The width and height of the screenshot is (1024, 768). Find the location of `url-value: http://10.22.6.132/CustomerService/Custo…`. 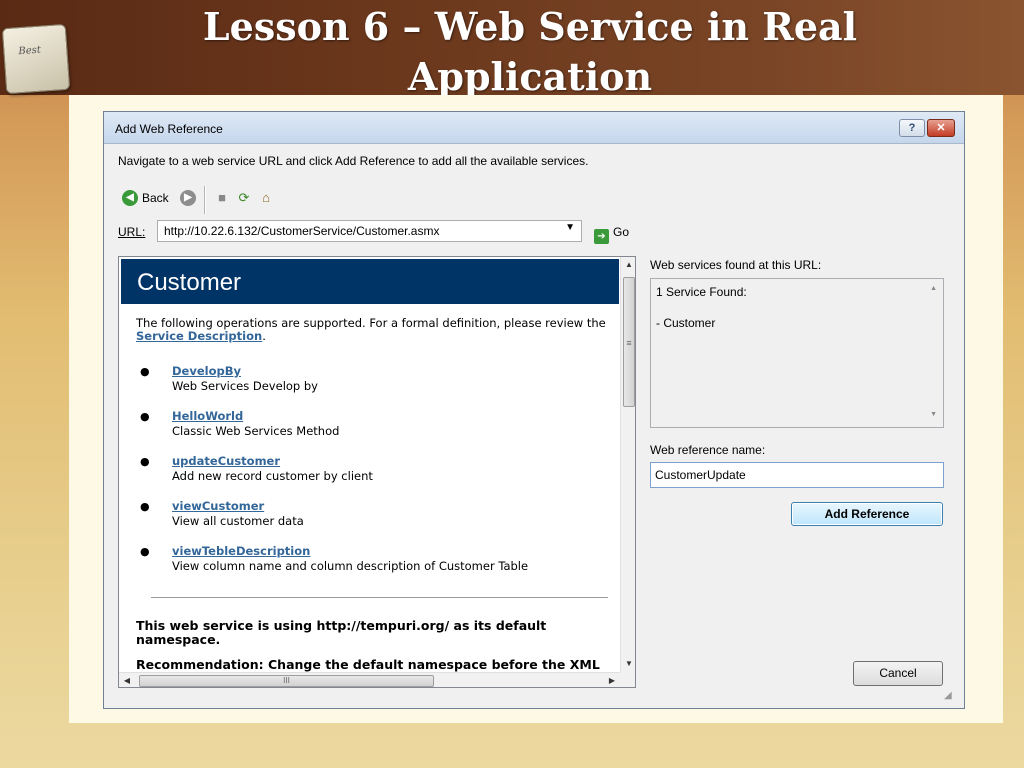

url-value: http://10.22.6.132/CustomerService/Custo… is located at coordinates (302, 231).